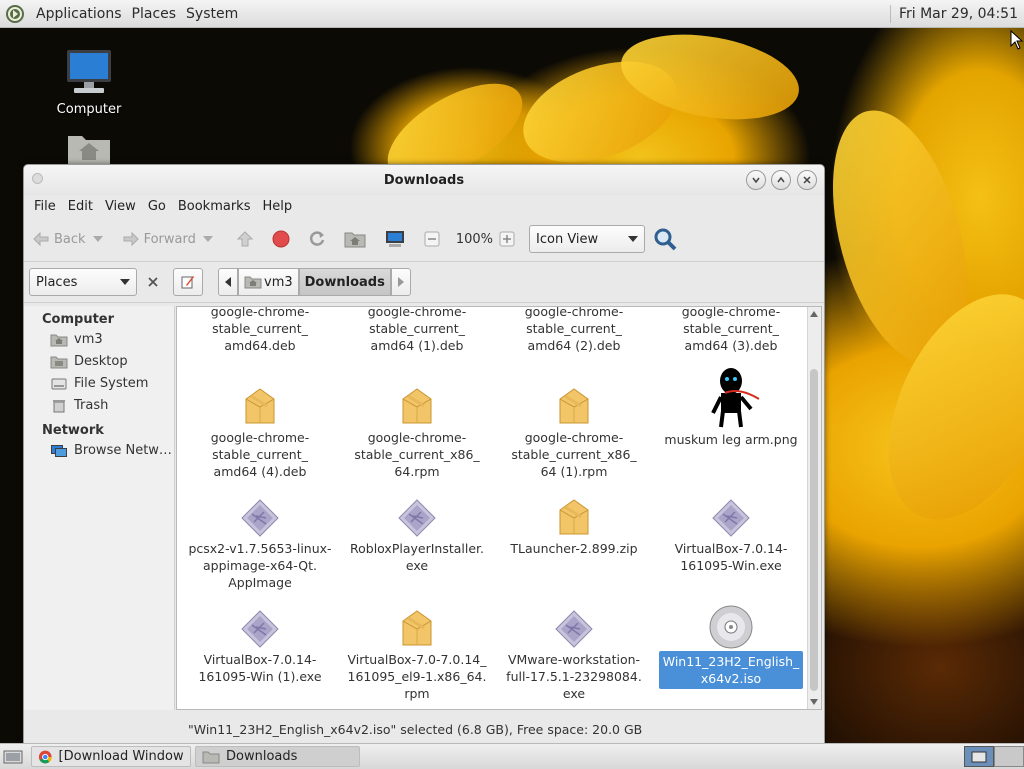 This screenshot has height=769, width=1024. Describe the element at coordinates (15, 14) in the screenshot. I see `distro-logo-icon` at that location.